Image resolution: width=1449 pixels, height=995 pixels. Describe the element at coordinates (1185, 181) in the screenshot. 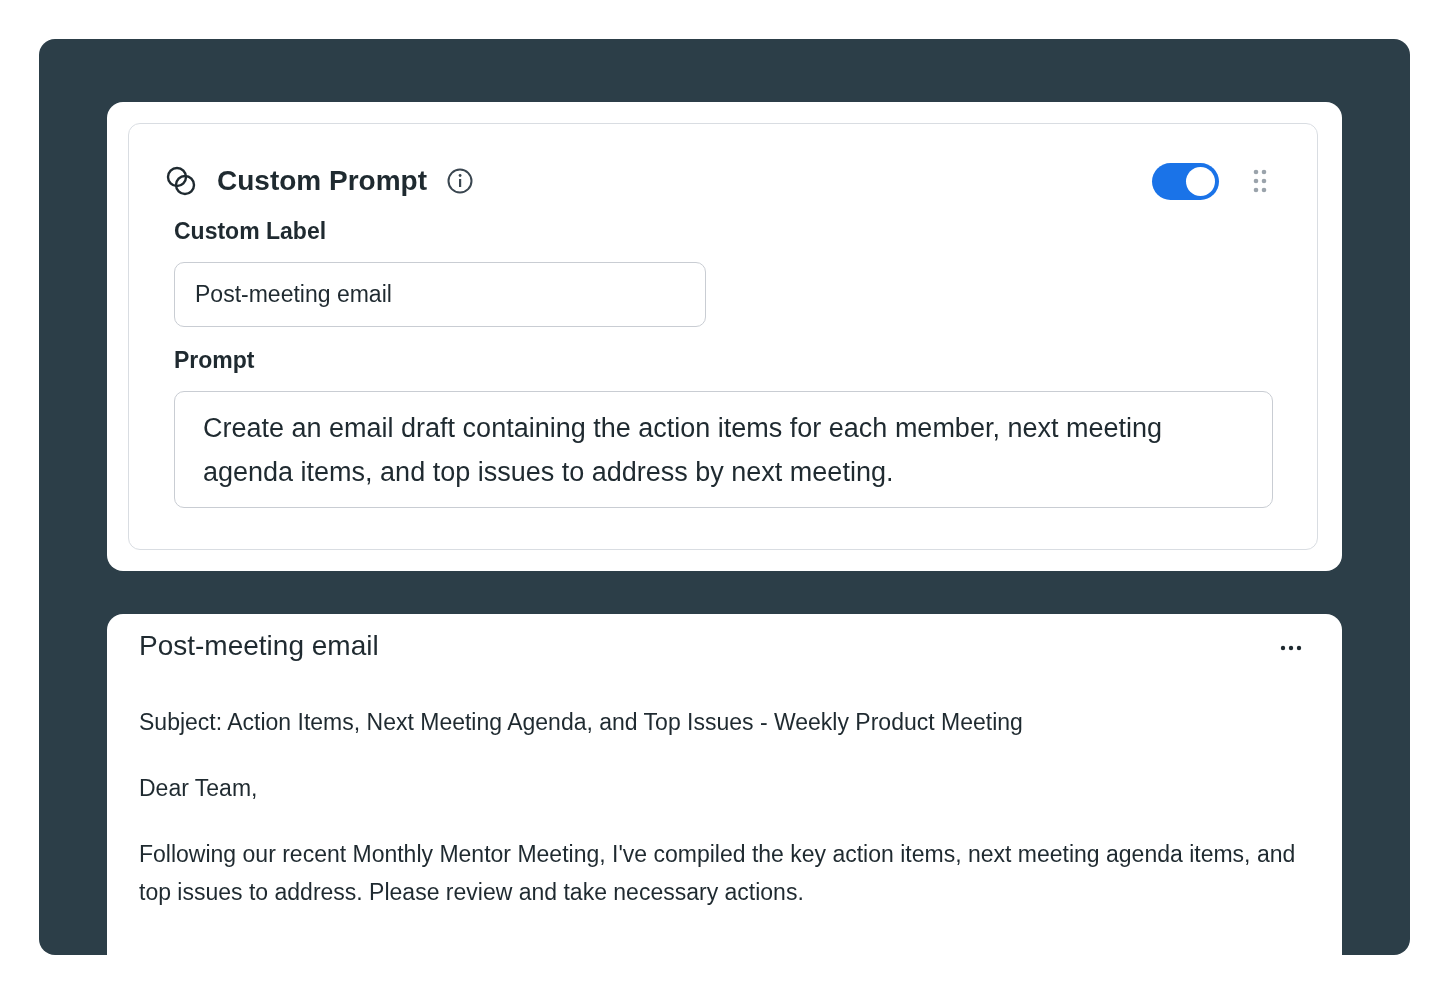

I see `toggle-switch` at that location.